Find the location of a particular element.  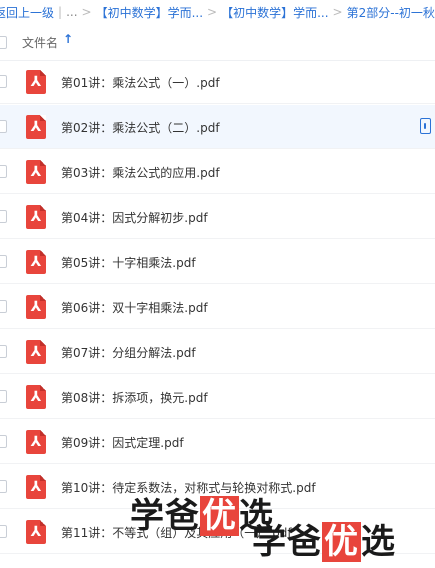

file-row: ⅄ 第02讲：乘法公式（二）.pdf is located at coordinates (217, 127).